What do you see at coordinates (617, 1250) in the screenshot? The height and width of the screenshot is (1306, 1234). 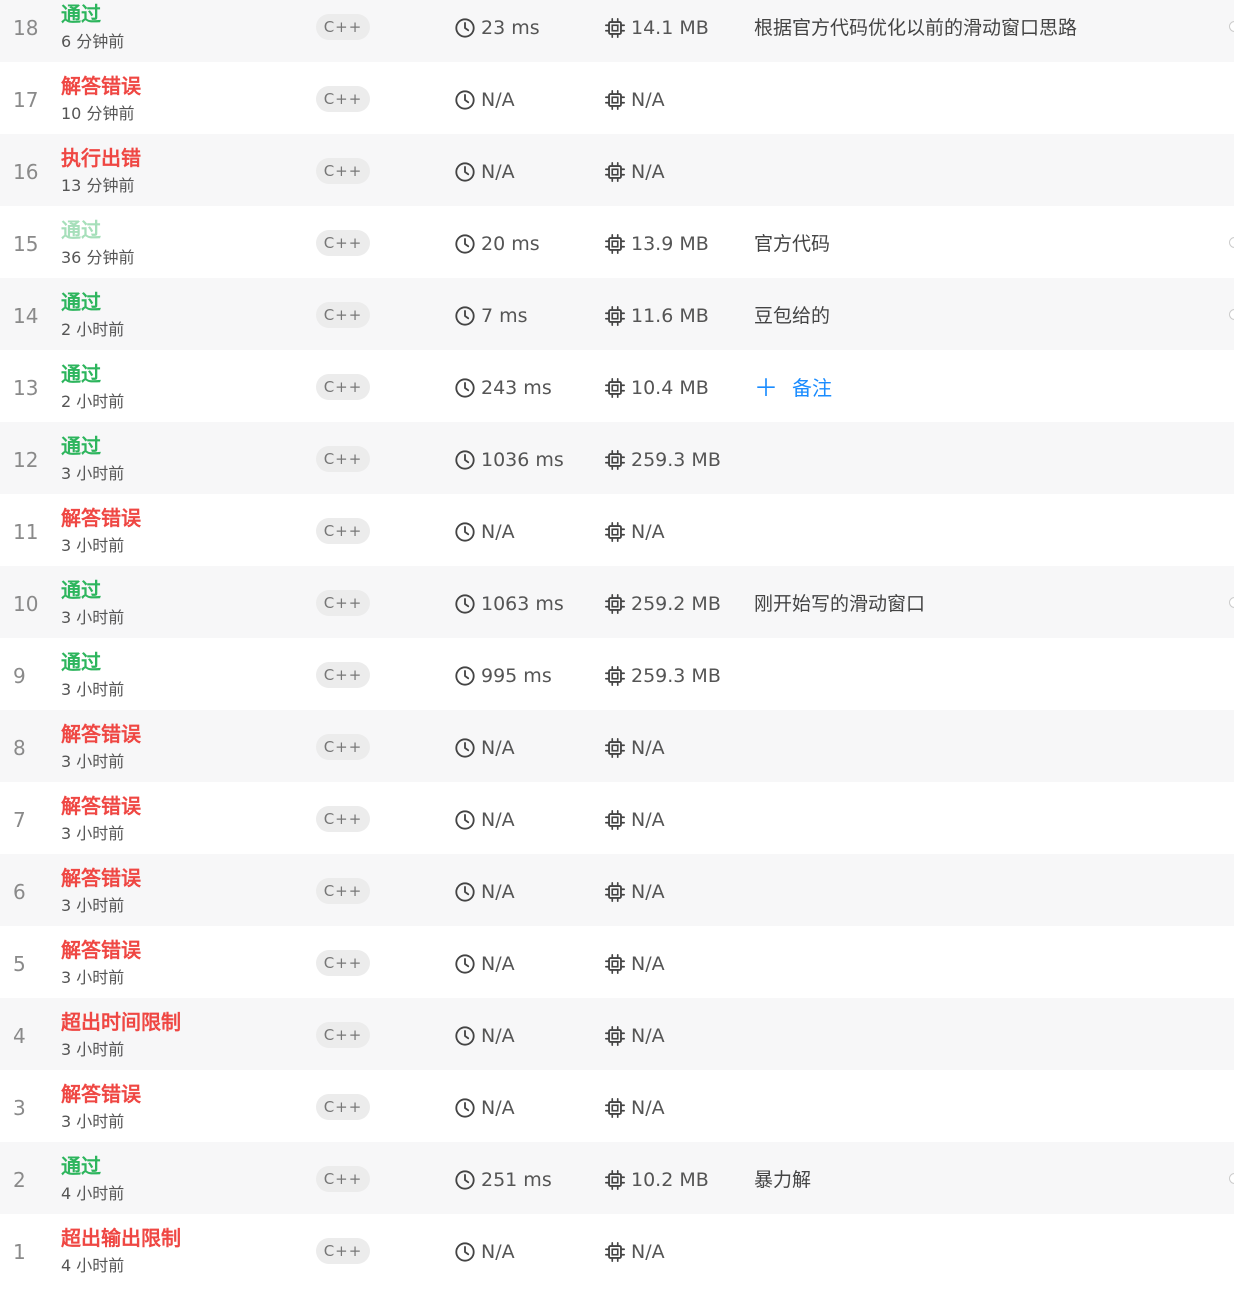 I see `submission-row: 1 超出输出限制 4 小时前 C++ N/A N/A` at bounding box center [617, 1250].